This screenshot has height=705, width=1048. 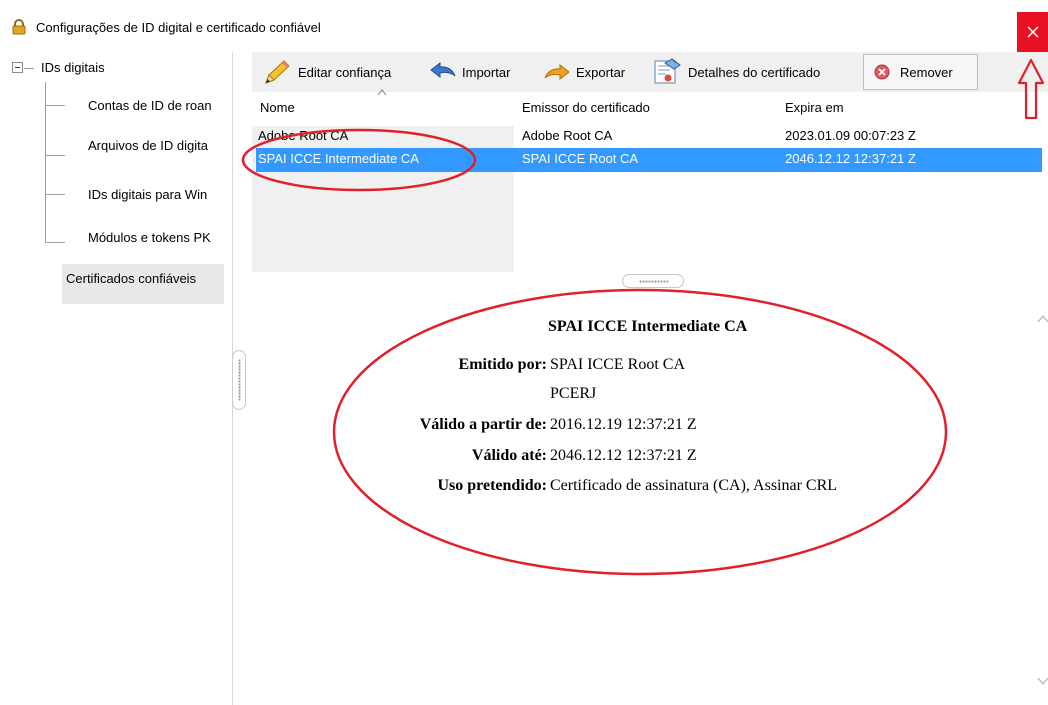 I want to click on certificate-details-button: Detalhes do certificado, so click(x=736, y=72).